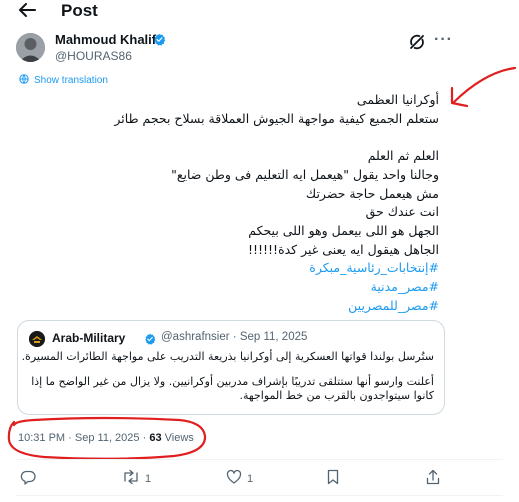  Describe the element at coordinates (259, 477) in the screenshot. I see `action-bar: 1 1` at that location.